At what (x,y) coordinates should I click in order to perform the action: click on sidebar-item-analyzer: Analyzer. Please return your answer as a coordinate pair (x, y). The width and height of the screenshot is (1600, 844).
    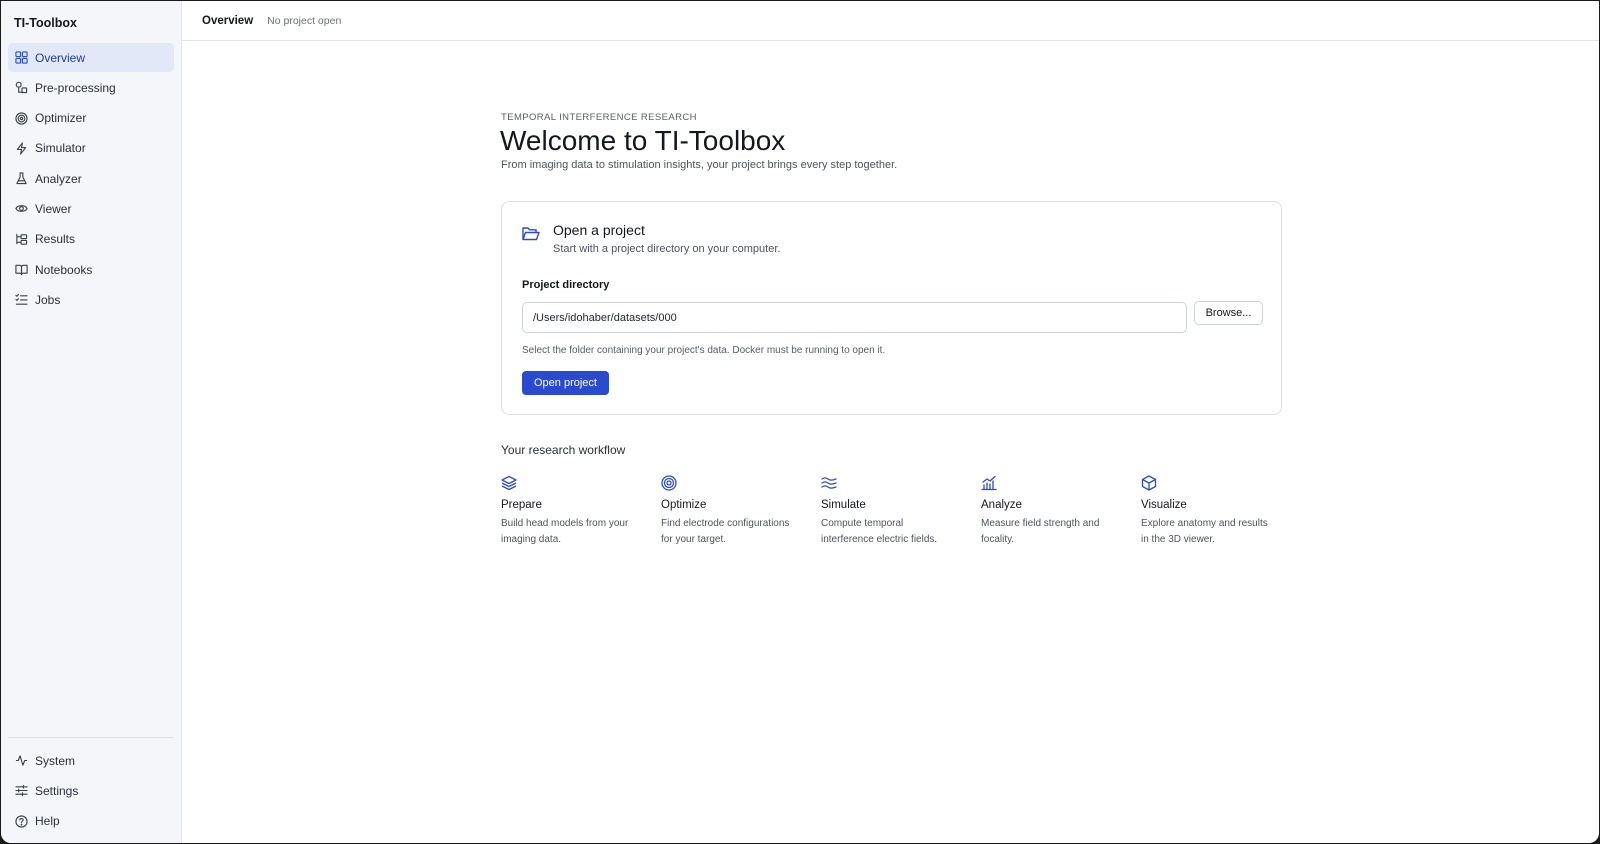
    Looking at the image, I should click on (91, 178).